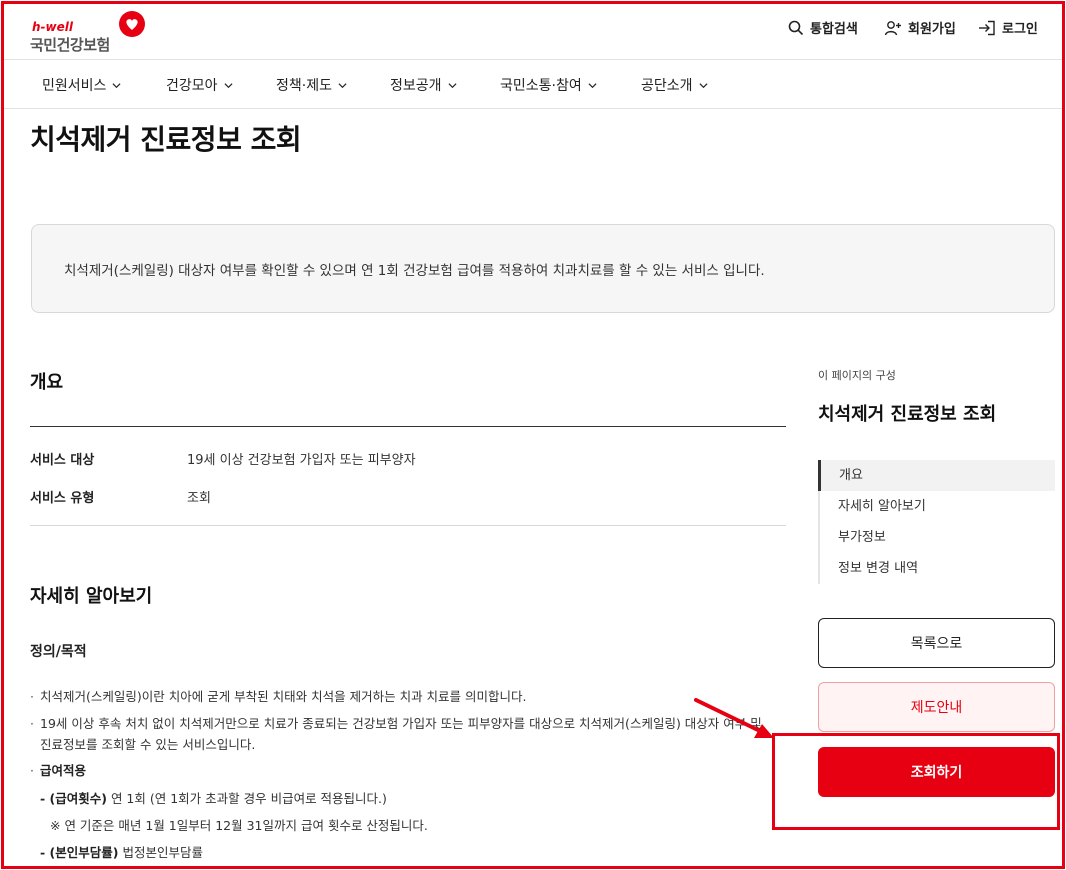 Image resolution: width=1066 pixels, height=870 pixels. I want to click on join-link: 회원가입, so click(920, 27).